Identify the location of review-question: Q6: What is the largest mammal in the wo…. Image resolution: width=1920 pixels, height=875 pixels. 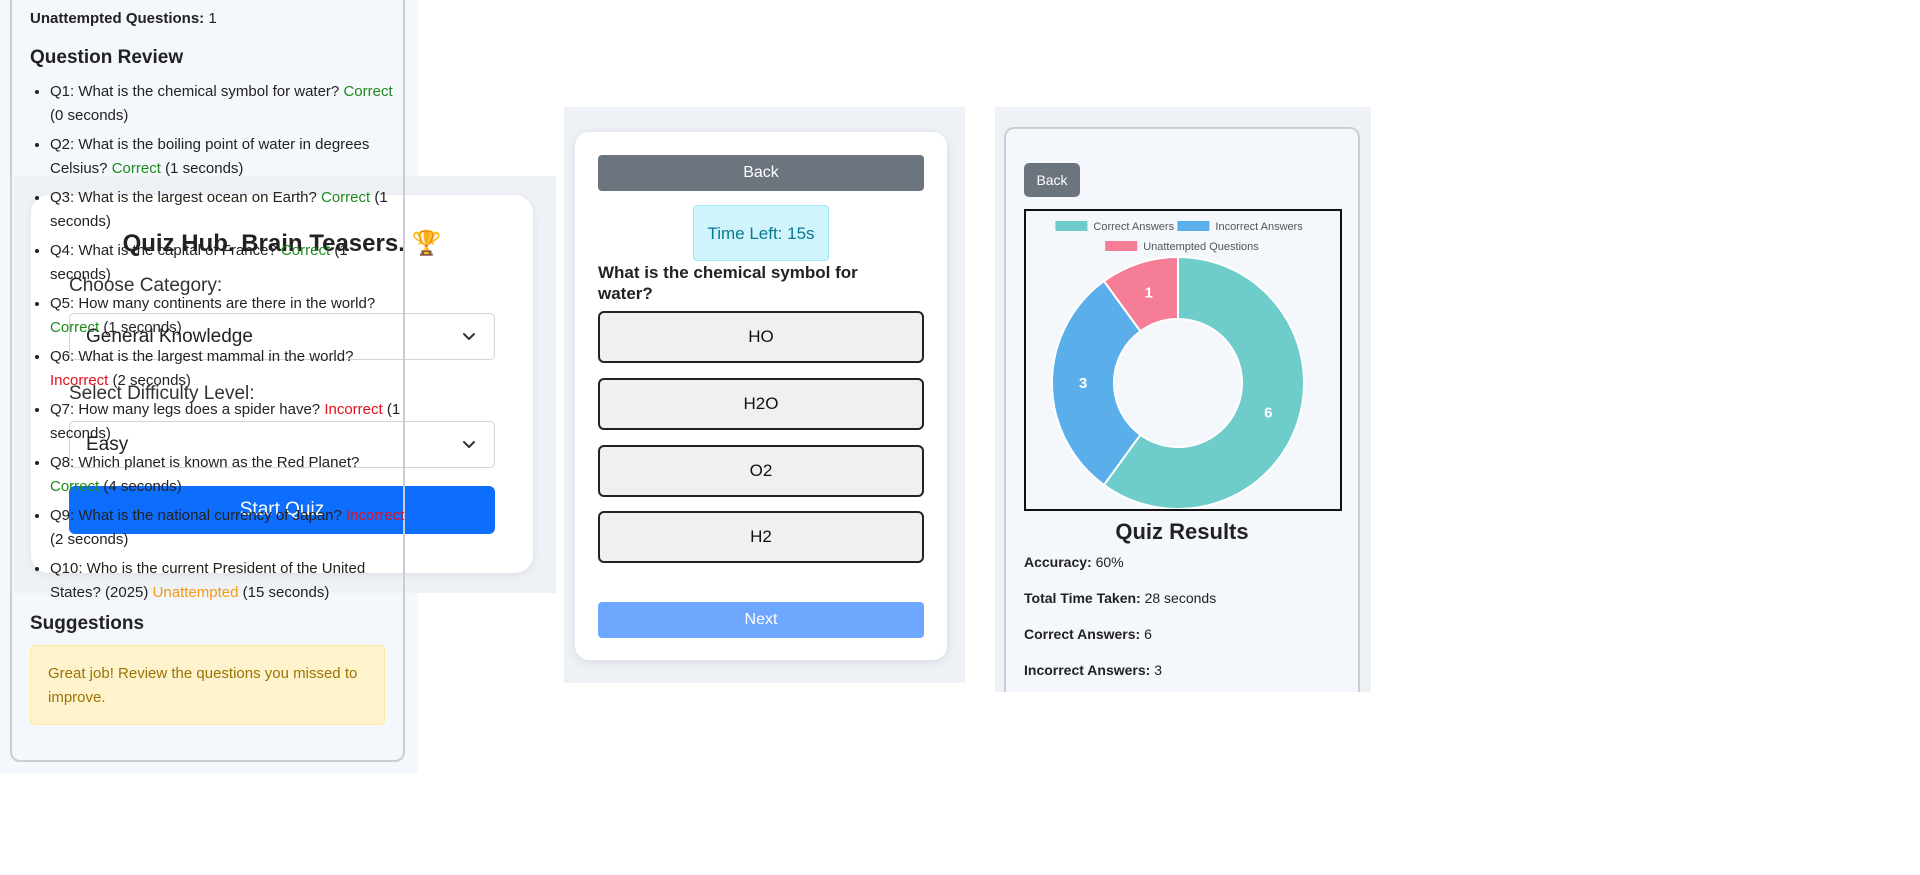
(202, 356).